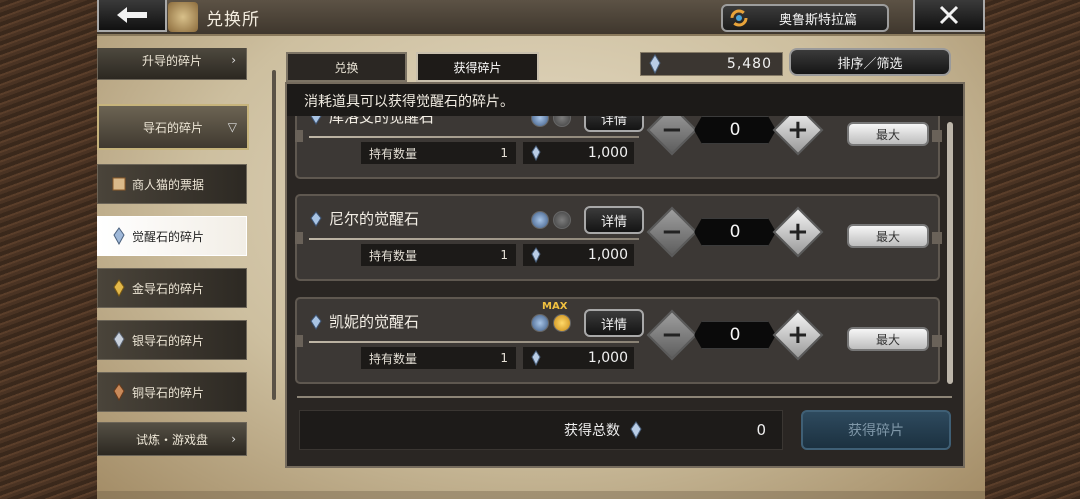 The image size is (1080, 499). I want to click on item-name: 尼尔的觉醒石, so click(374, 219).